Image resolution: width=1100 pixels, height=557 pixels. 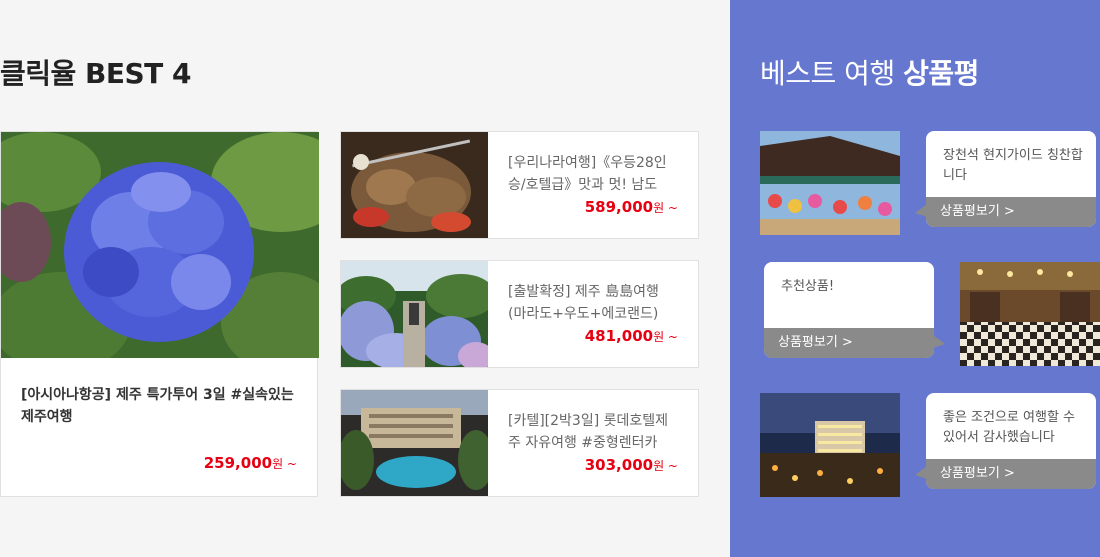 What do you see at coordinates (583, 303) in the screenshot?
I see `product-title: [출발확정] 제주 島島여행 (마라도+우도+에코랜드)` at bounding box center [583, 303].